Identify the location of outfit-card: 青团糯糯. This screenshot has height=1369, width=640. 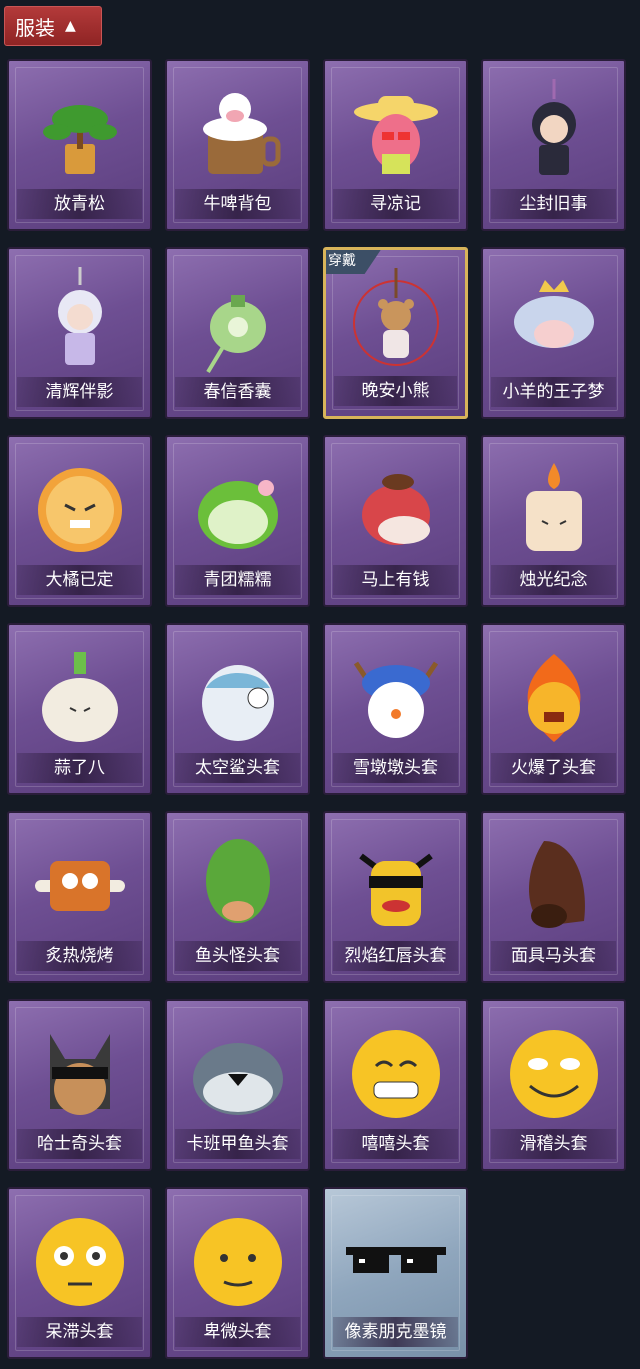
(237, 521).